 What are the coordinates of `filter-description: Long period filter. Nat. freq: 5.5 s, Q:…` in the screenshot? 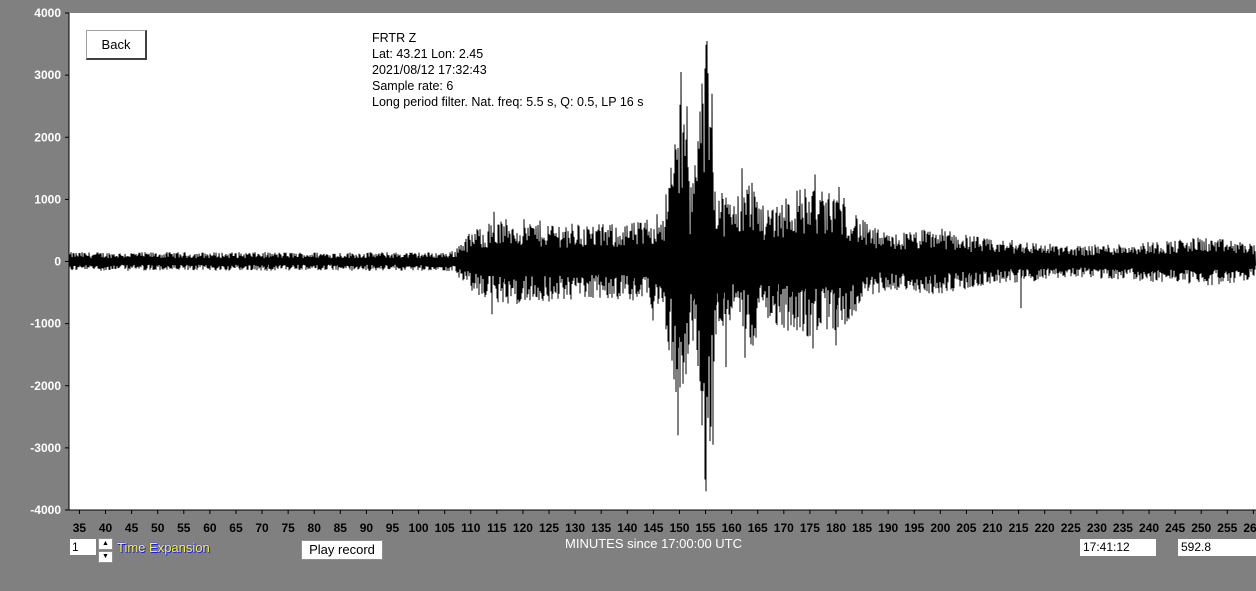 It's located at (508, 102).